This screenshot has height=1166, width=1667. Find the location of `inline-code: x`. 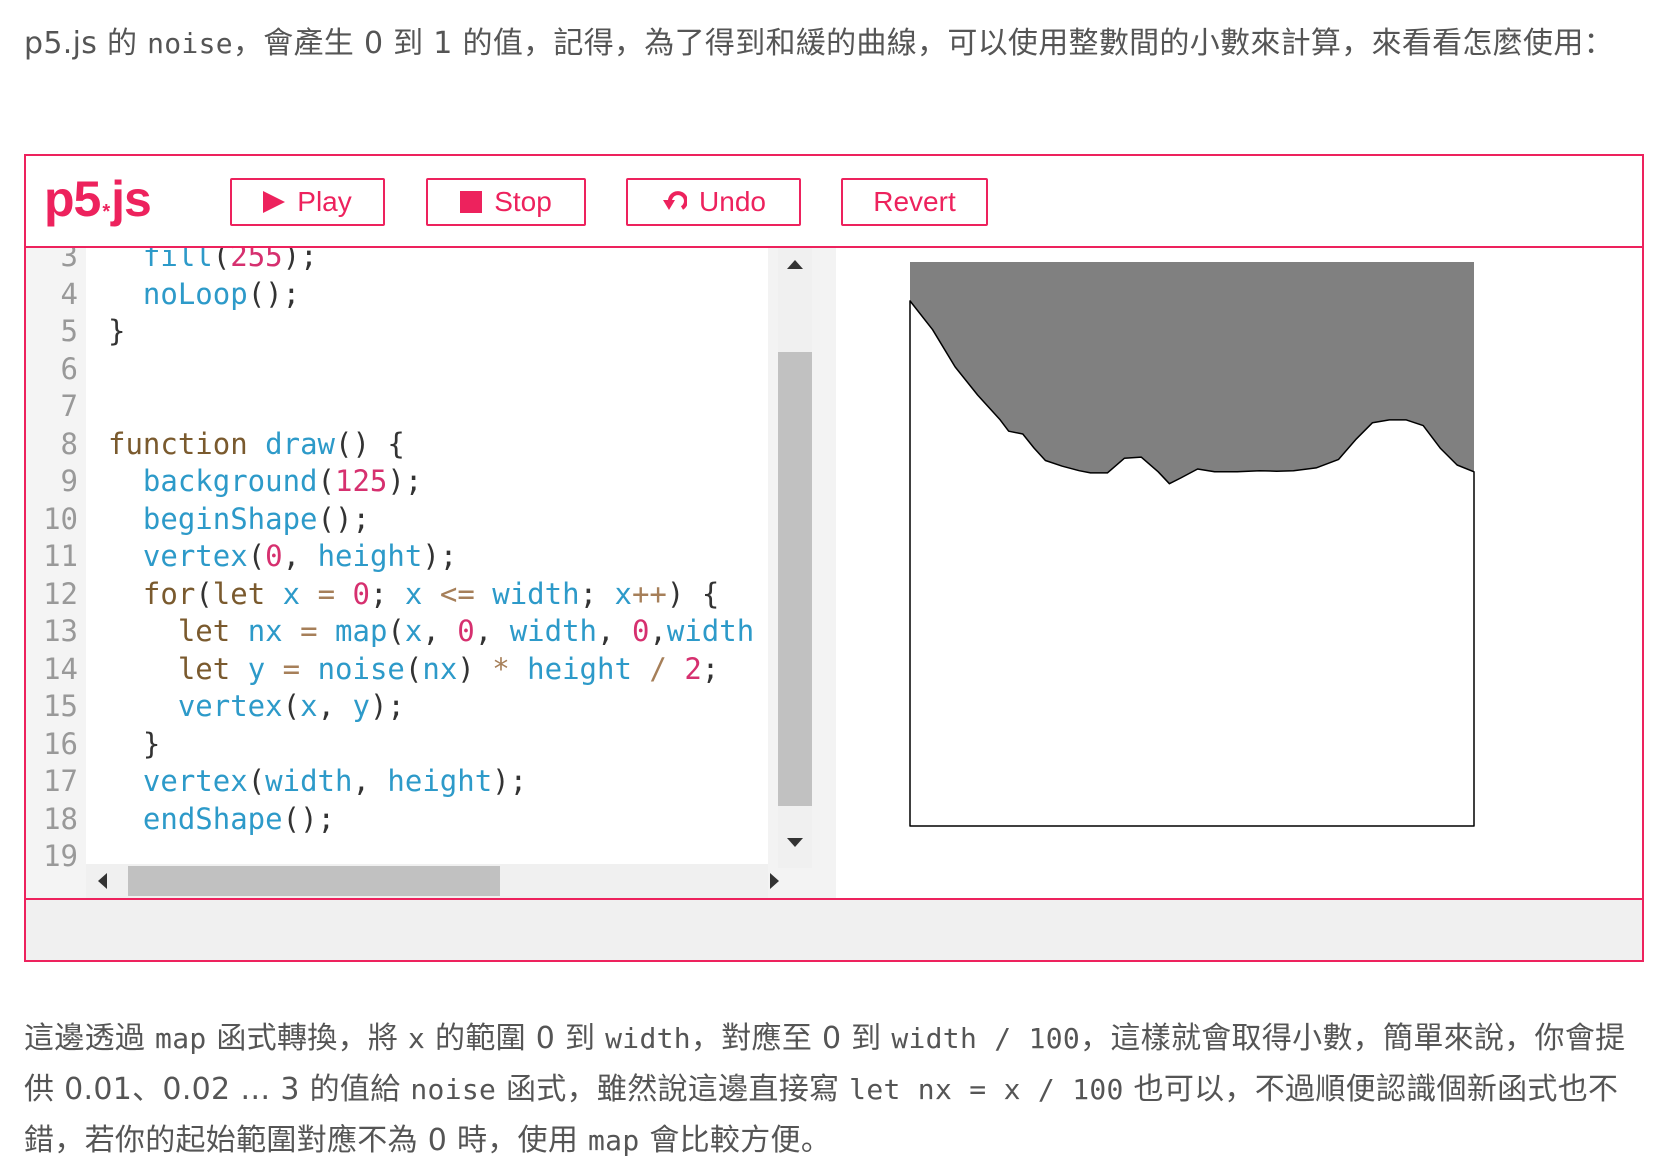

inline-code: x is located at coordinates (417, 1038).